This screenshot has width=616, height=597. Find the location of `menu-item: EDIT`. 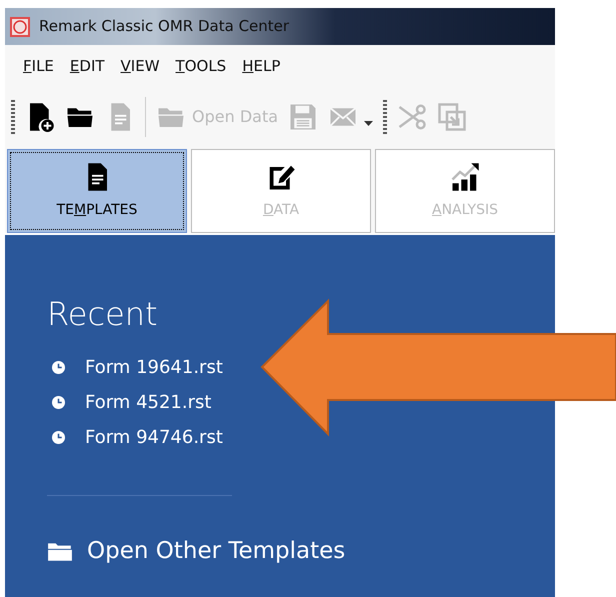

menu-item: EDIT is located at coordinates (91, 66).